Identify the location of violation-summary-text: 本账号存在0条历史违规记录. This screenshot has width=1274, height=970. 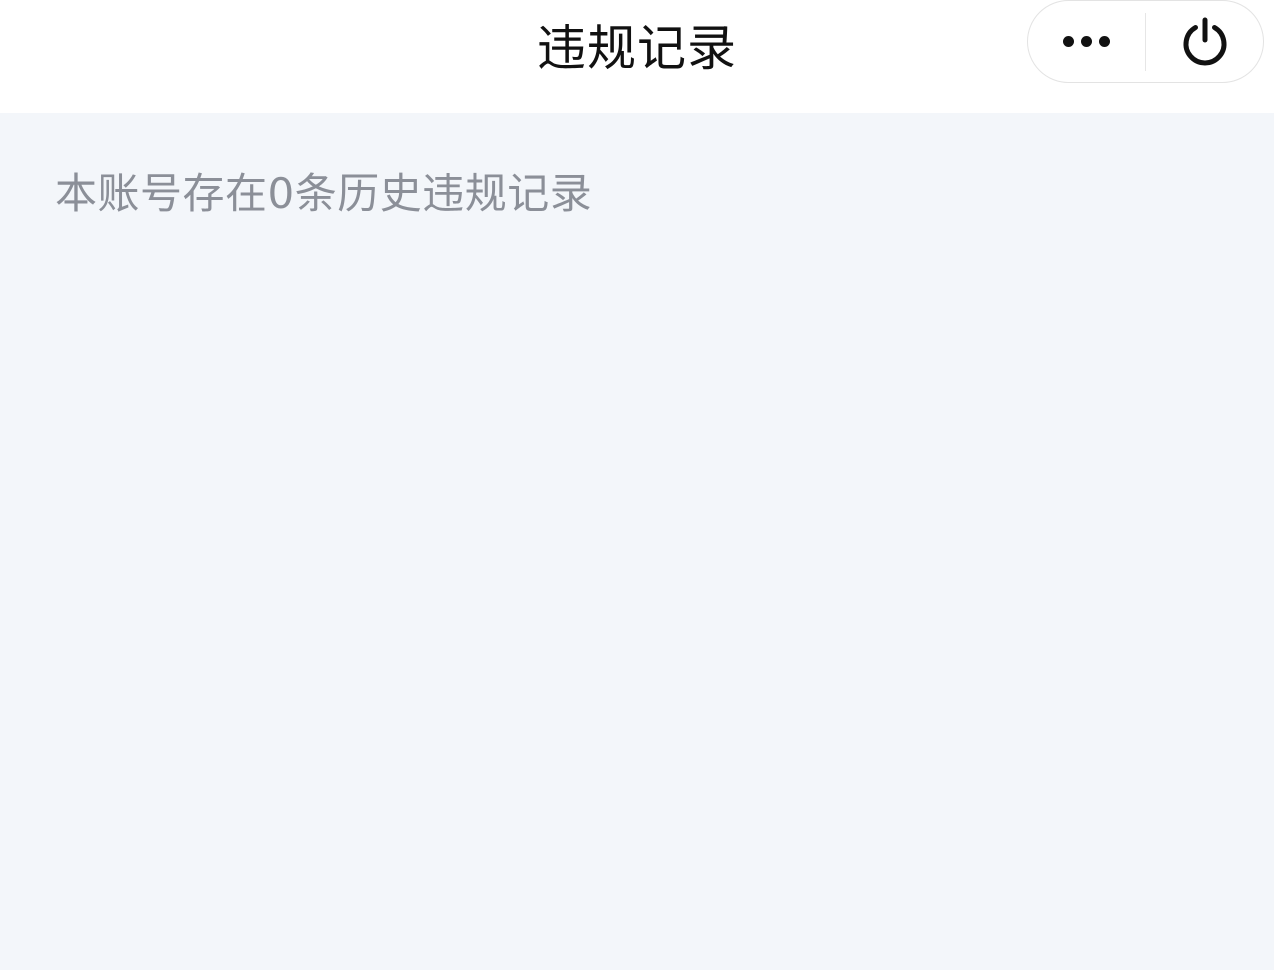
(324, 193).